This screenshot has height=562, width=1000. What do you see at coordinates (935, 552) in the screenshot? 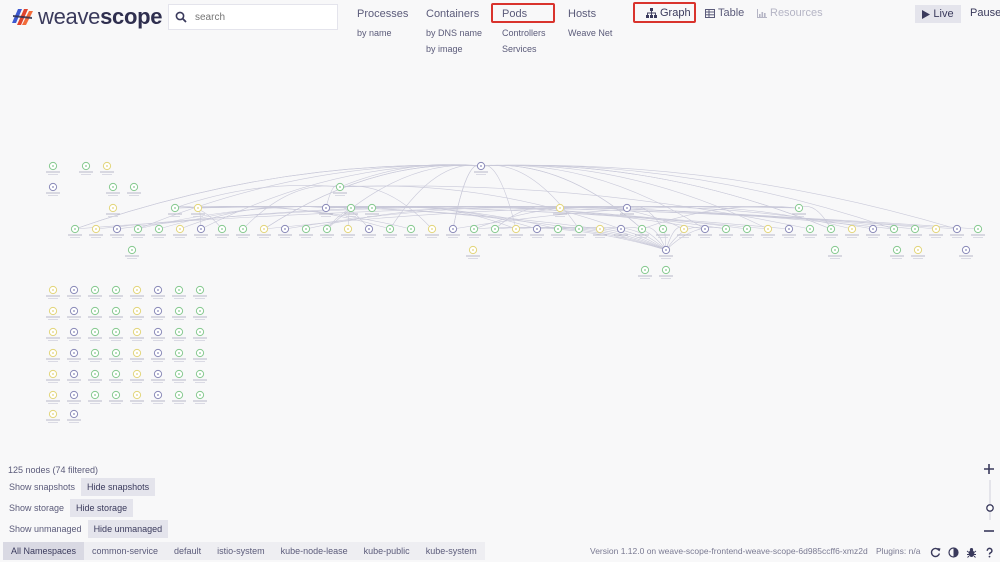
I see `refresh-icon` at bounding box center [935, 552].